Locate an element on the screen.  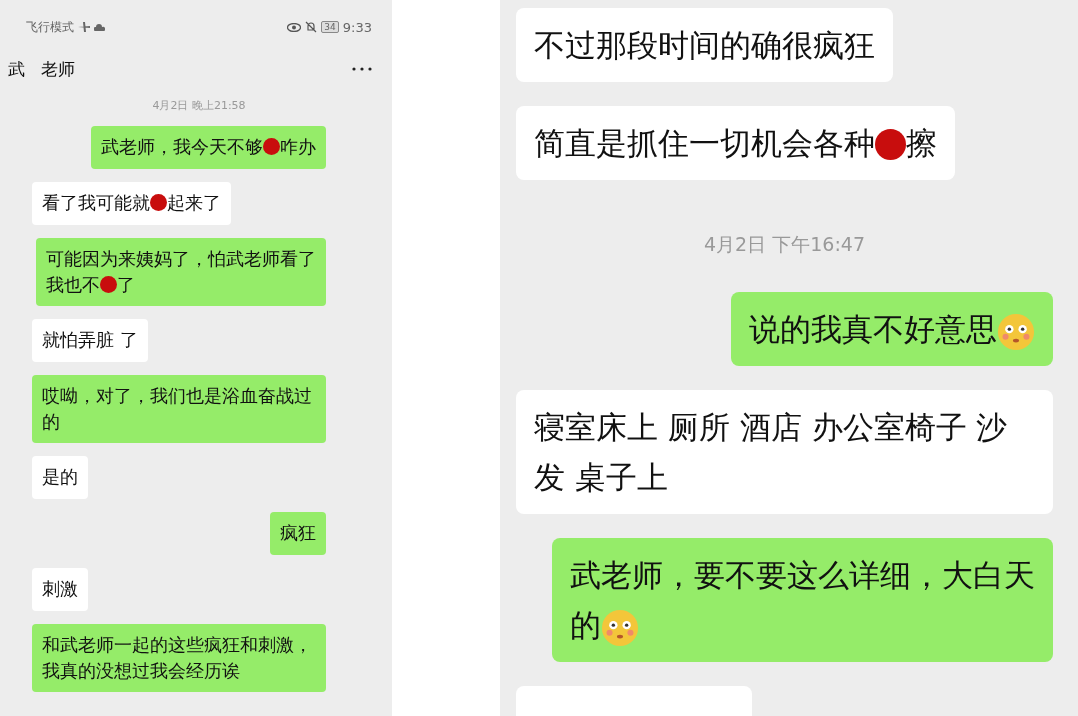
message-text: 武老师，我今天不够 is located at coordinates (182, 146).